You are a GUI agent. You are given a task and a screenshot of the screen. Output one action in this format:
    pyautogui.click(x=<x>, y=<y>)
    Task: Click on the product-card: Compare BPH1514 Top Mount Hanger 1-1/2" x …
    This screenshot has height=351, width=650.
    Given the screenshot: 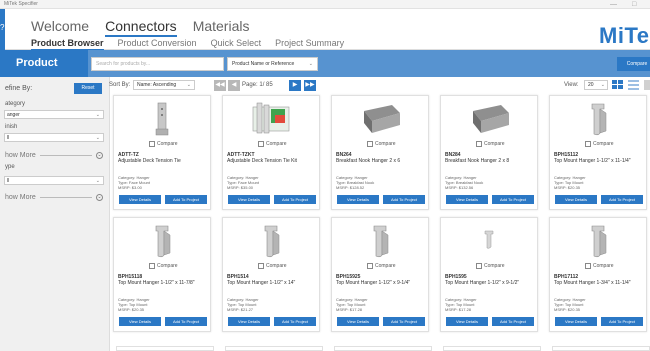 What is the action you would take?
    pyautogui.click(x=271, y=274)
    